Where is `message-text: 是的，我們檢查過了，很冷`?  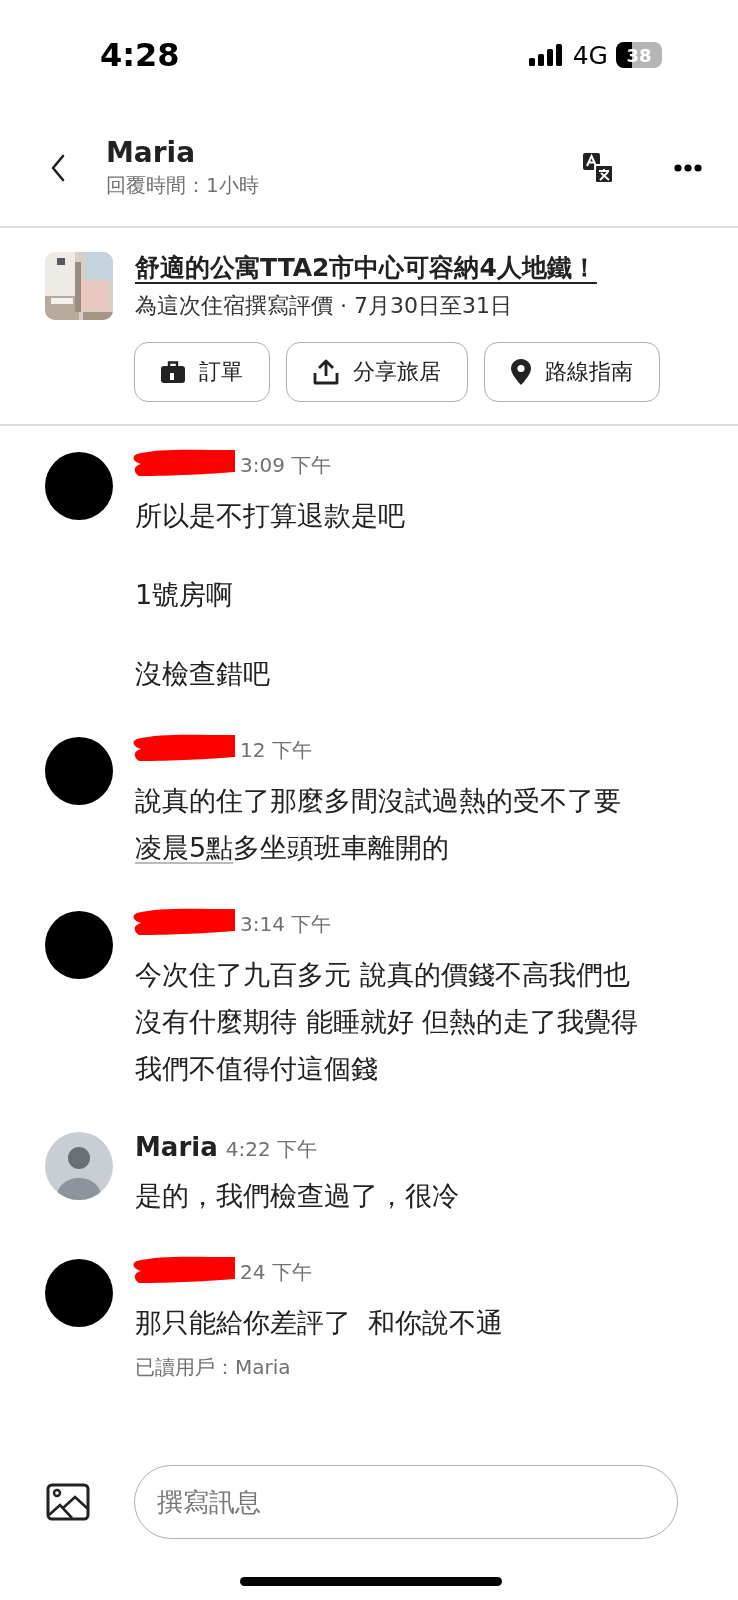
message-text: 是的，我們檢查過了，很冷 is located at coordinates (297, 1196).